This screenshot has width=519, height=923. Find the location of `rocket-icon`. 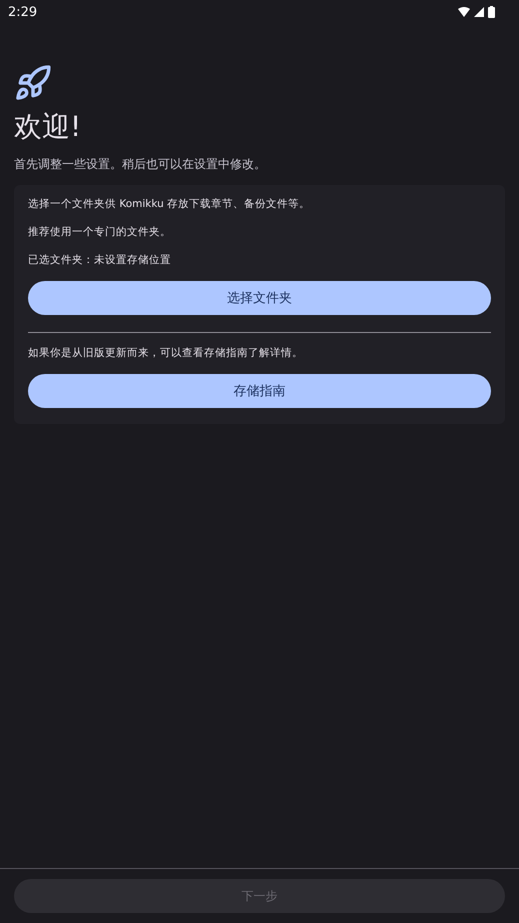

rocket-icon is located at coordinates (33, 83).